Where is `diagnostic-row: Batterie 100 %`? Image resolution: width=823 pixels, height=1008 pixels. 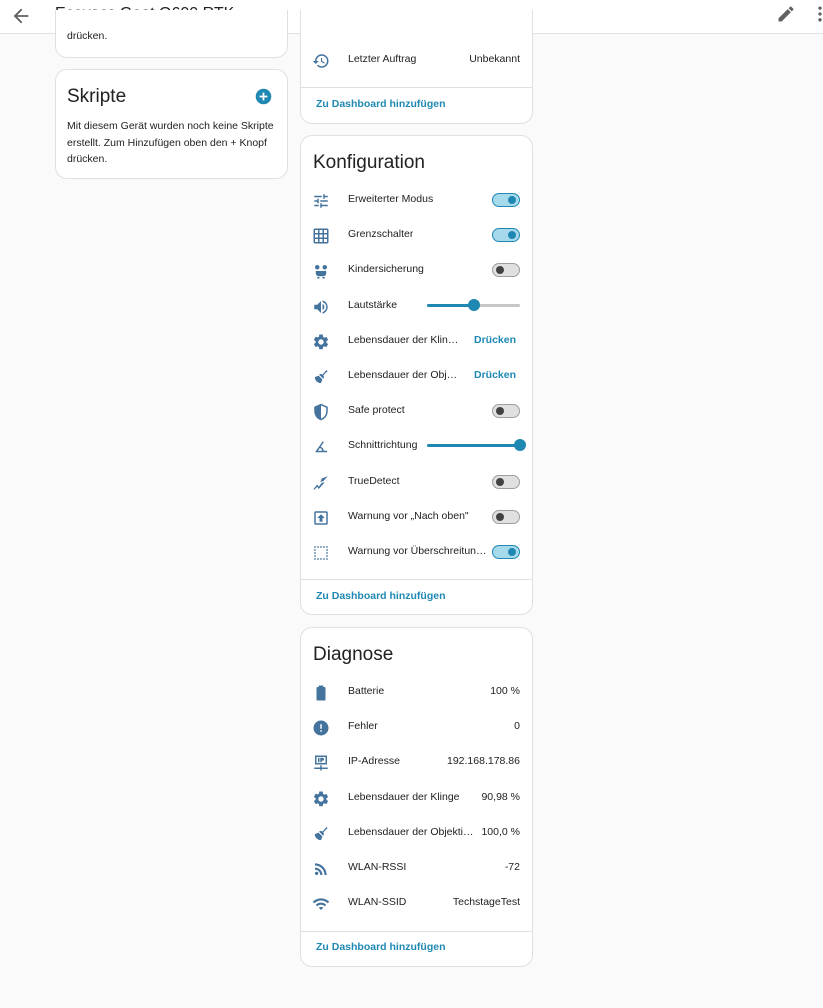
diagnostic-row: Batterie 100 % is located at coordinates (416, 692).